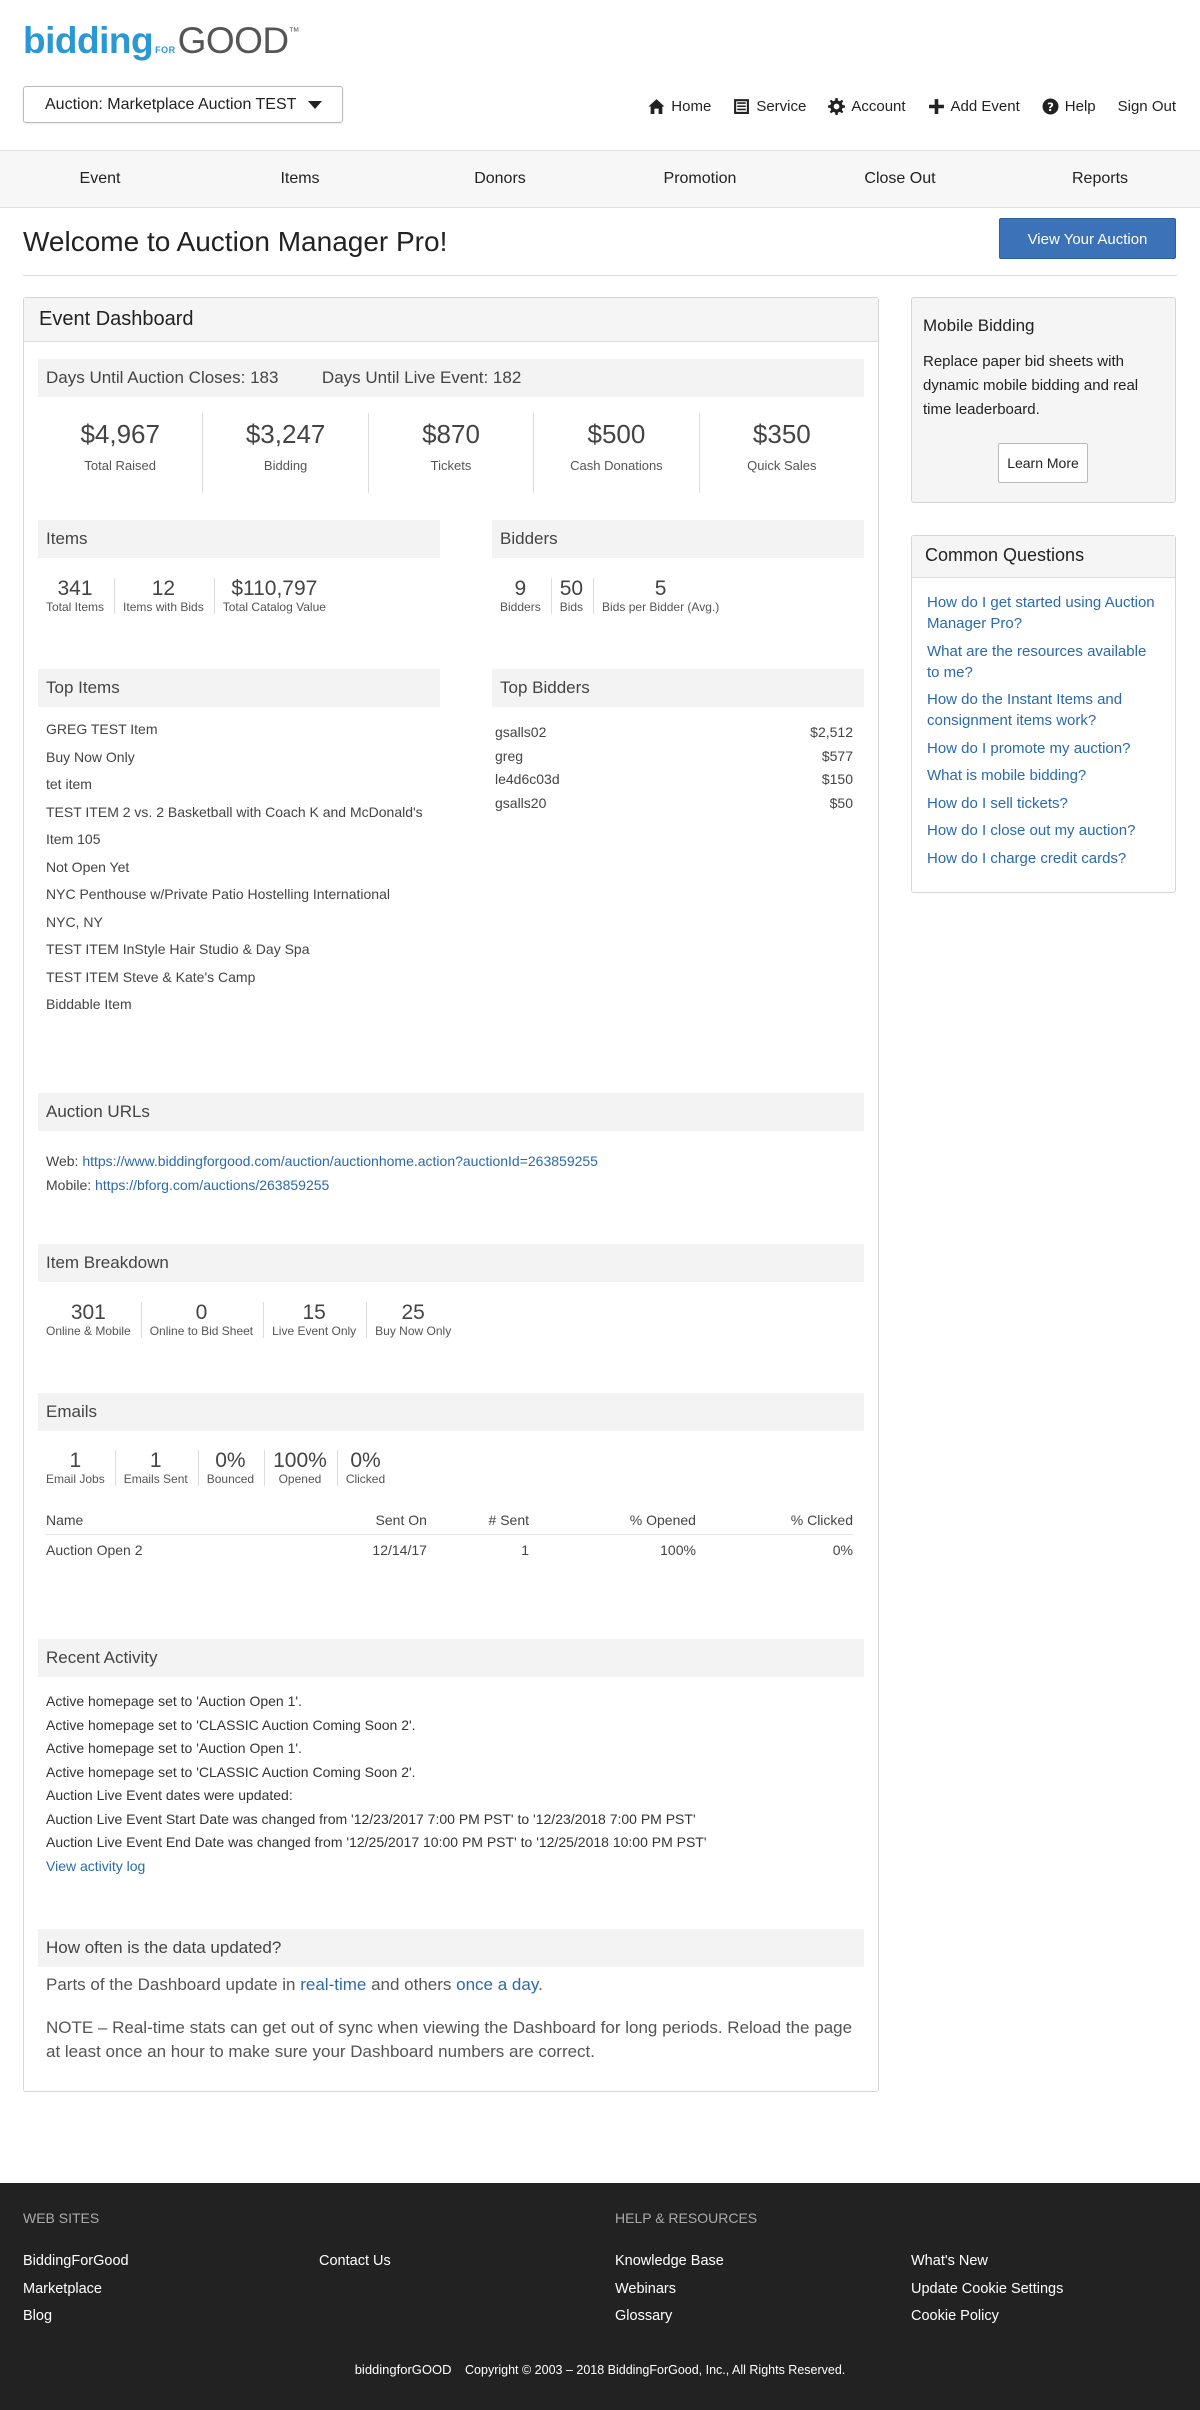 This screenshot has width=1200, height=2410. I want to click on footer-link: Webinars, so click(686, 2290).